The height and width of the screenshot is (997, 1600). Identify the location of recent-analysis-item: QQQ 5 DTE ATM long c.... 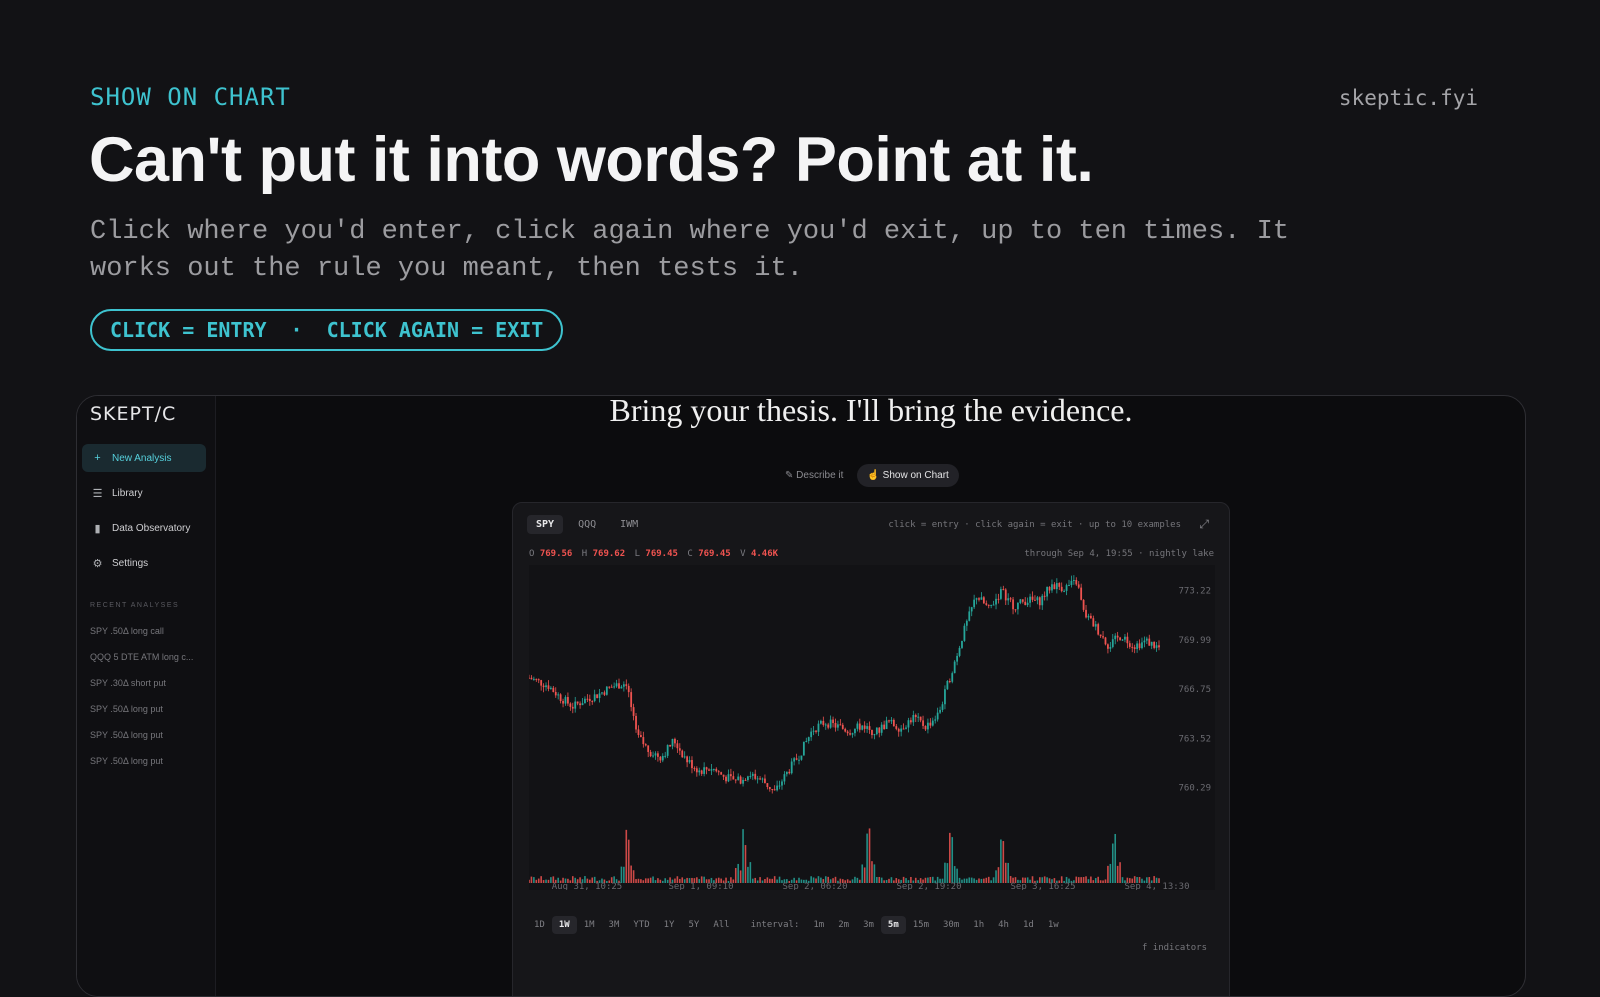
(145, 657).